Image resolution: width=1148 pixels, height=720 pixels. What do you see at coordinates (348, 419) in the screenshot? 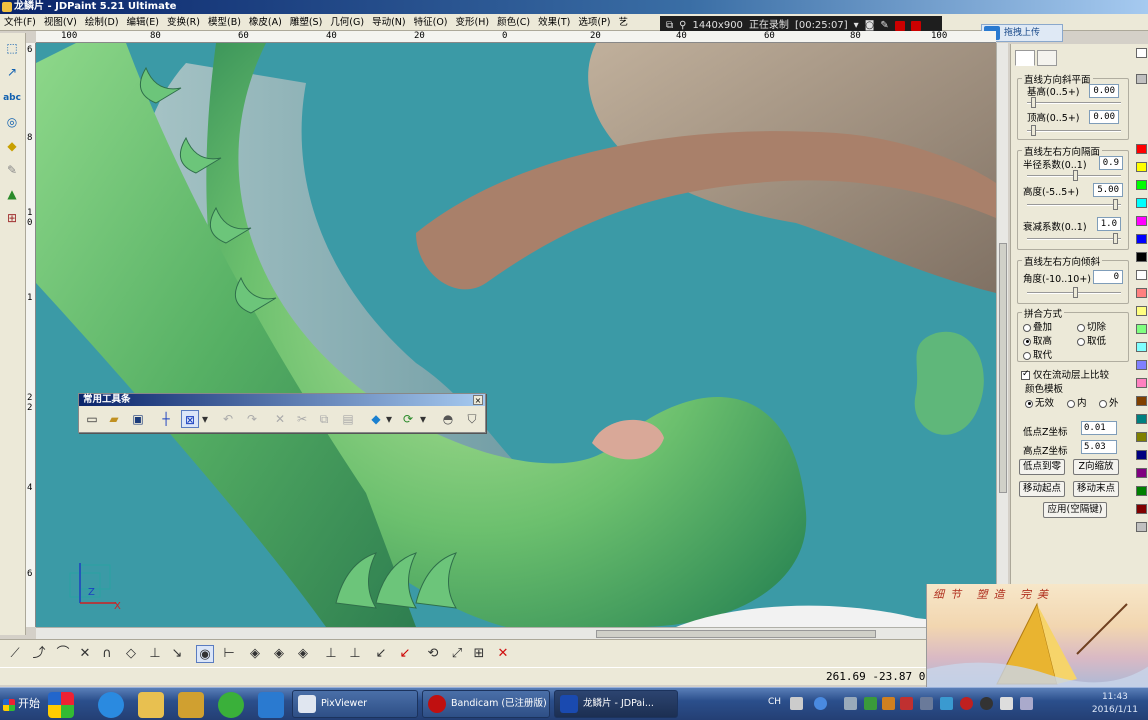
I see `paste-icon: ▤` at bounding box center [348, 419].